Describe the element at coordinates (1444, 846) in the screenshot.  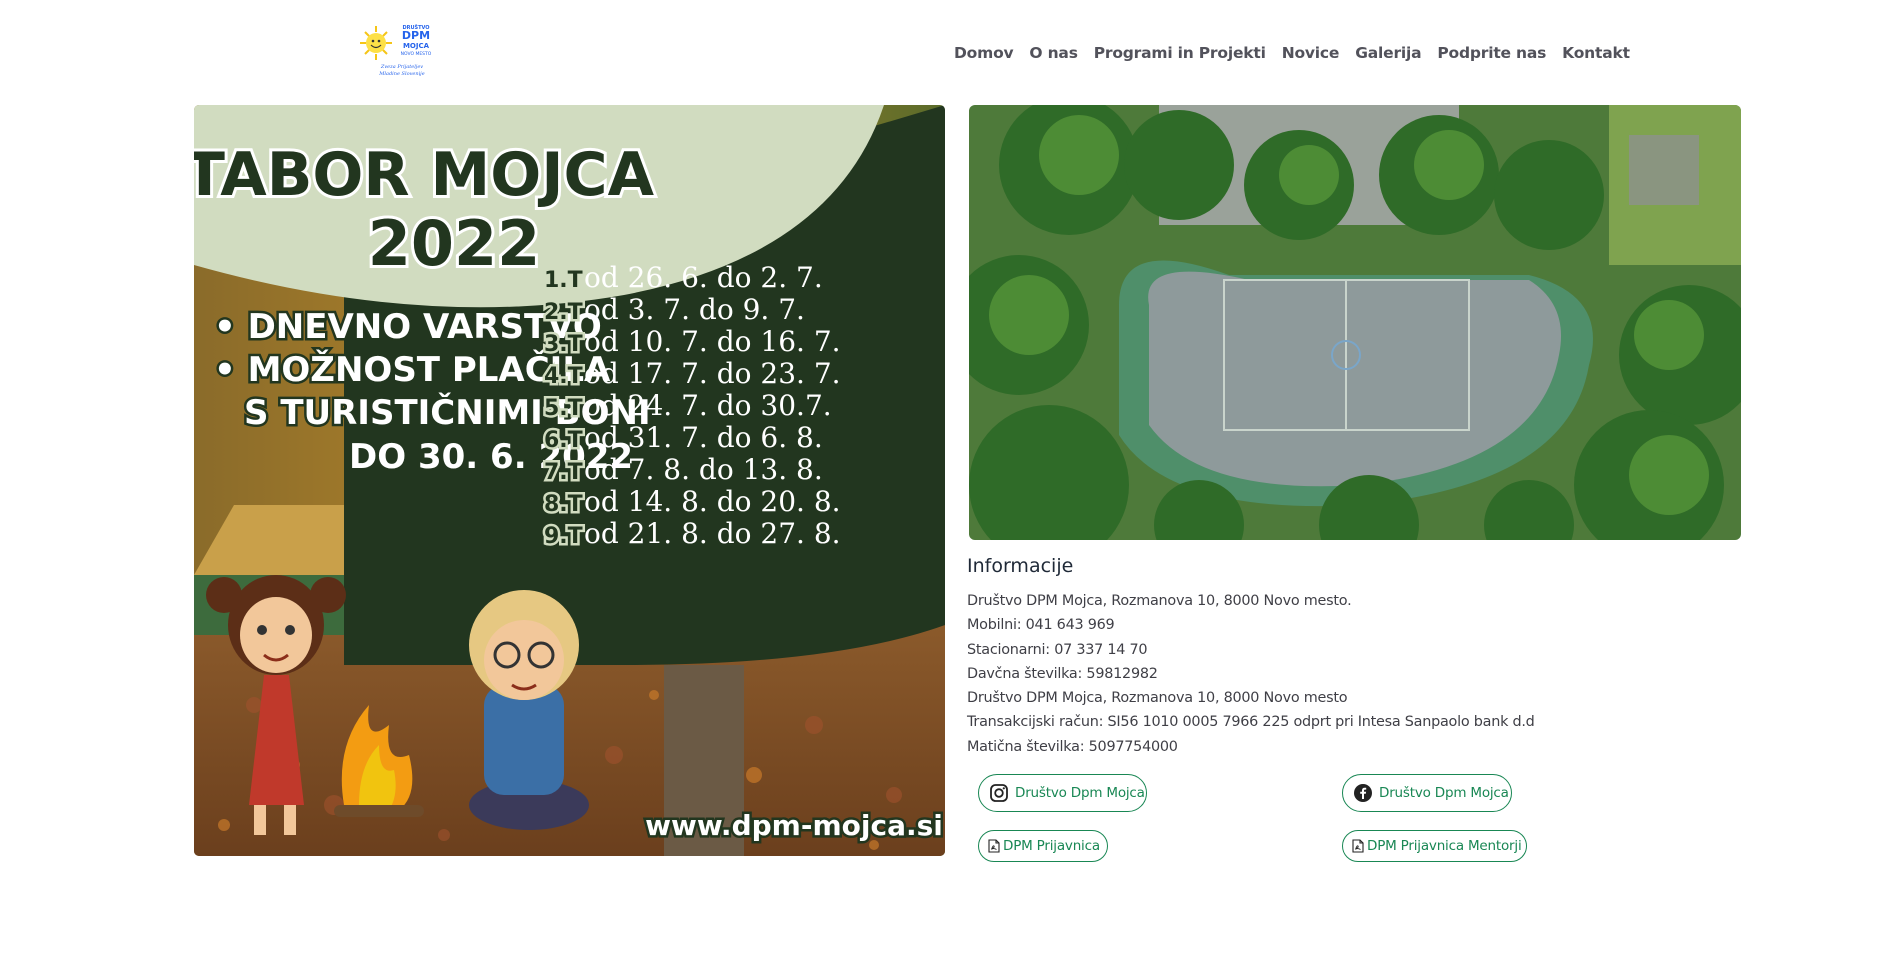
I see `dpm-prijavnica-mentorji-label: DPM Prijavnica Mentorji` at that location.